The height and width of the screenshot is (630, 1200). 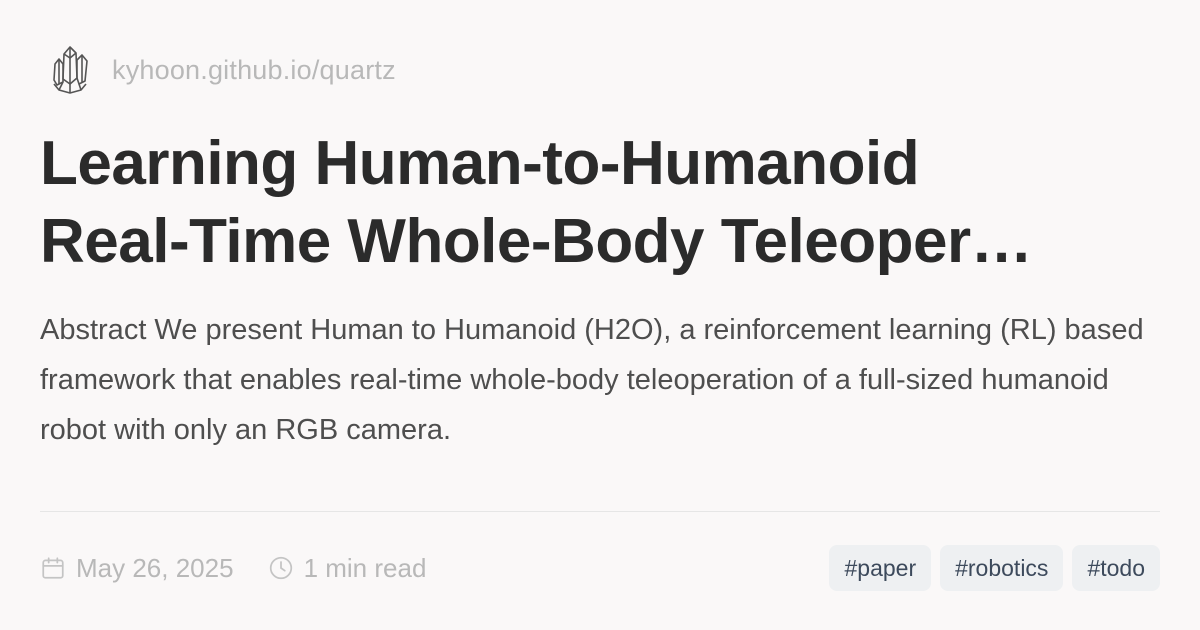 I want to click on divider, so click(x=600, y=511).